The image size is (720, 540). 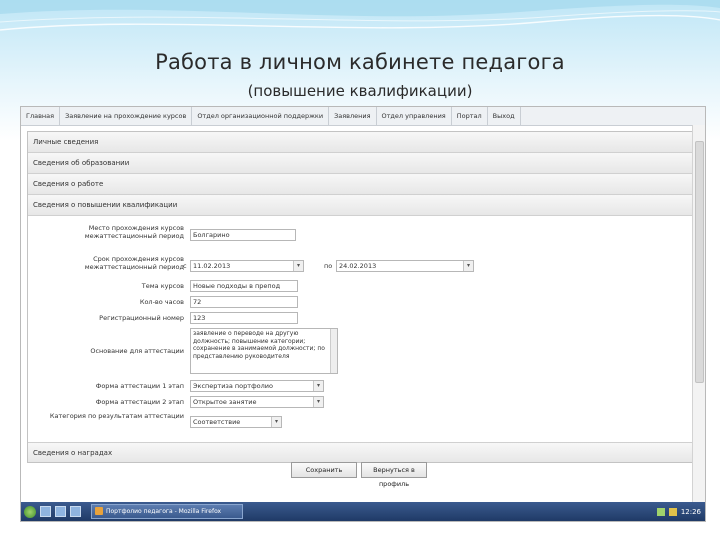 What do you see at coordinates (244, 318) in the screenshot?
I see `cert-input: 123` at bounding box center [244, 318].